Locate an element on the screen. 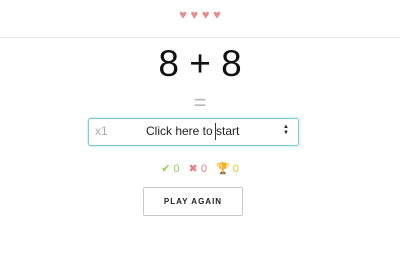 Image resolution: width=400 pixels, height=255 pixels. header-divider is located at coordinates (200, 37).